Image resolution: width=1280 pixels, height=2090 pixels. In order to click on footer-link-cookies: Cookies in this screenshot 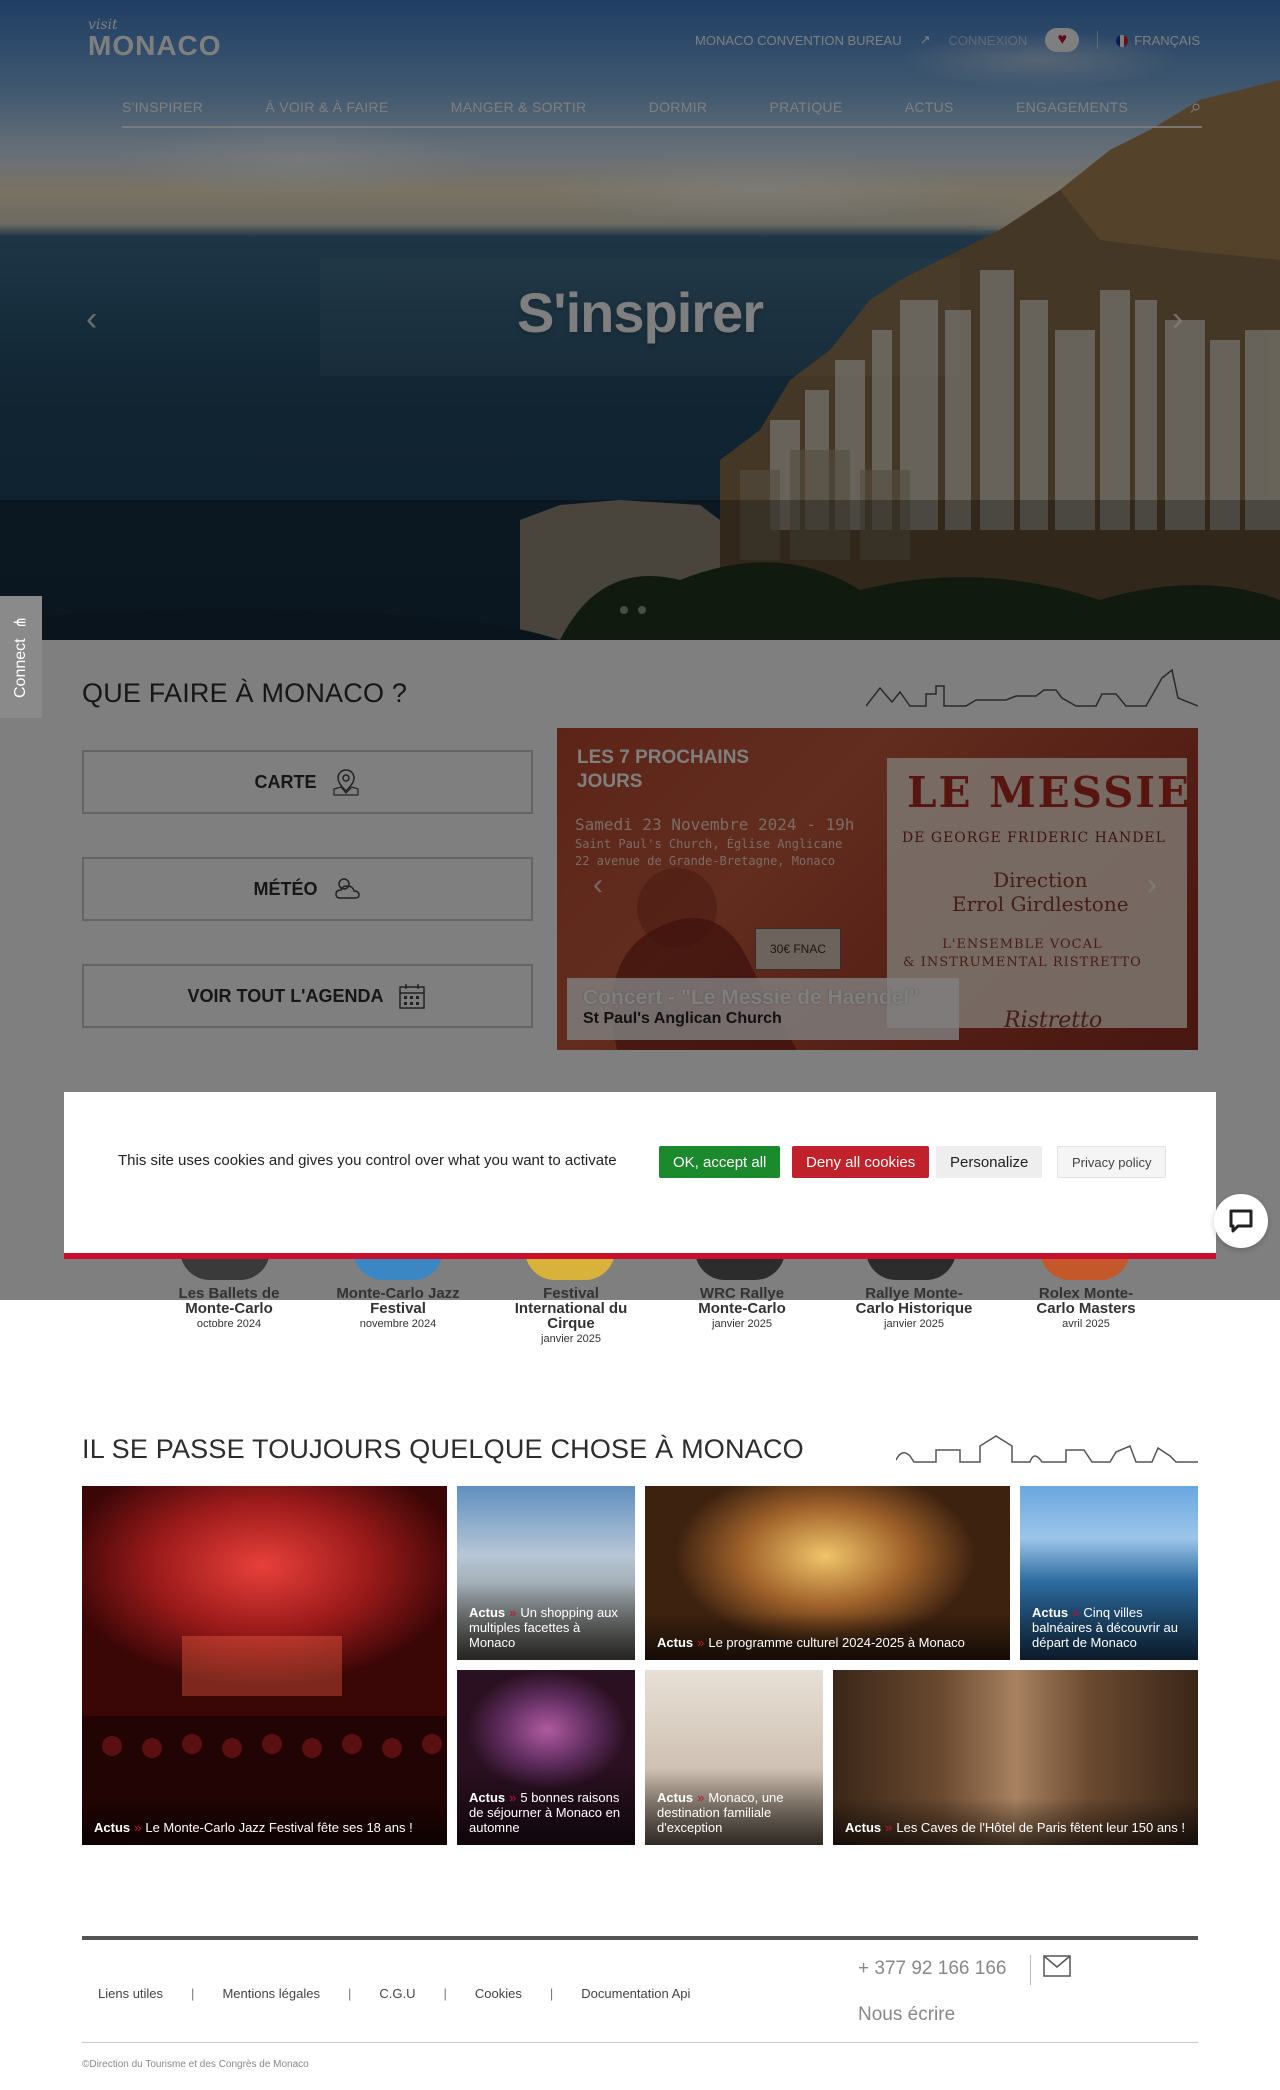, I will do `click(498, 1993)`.